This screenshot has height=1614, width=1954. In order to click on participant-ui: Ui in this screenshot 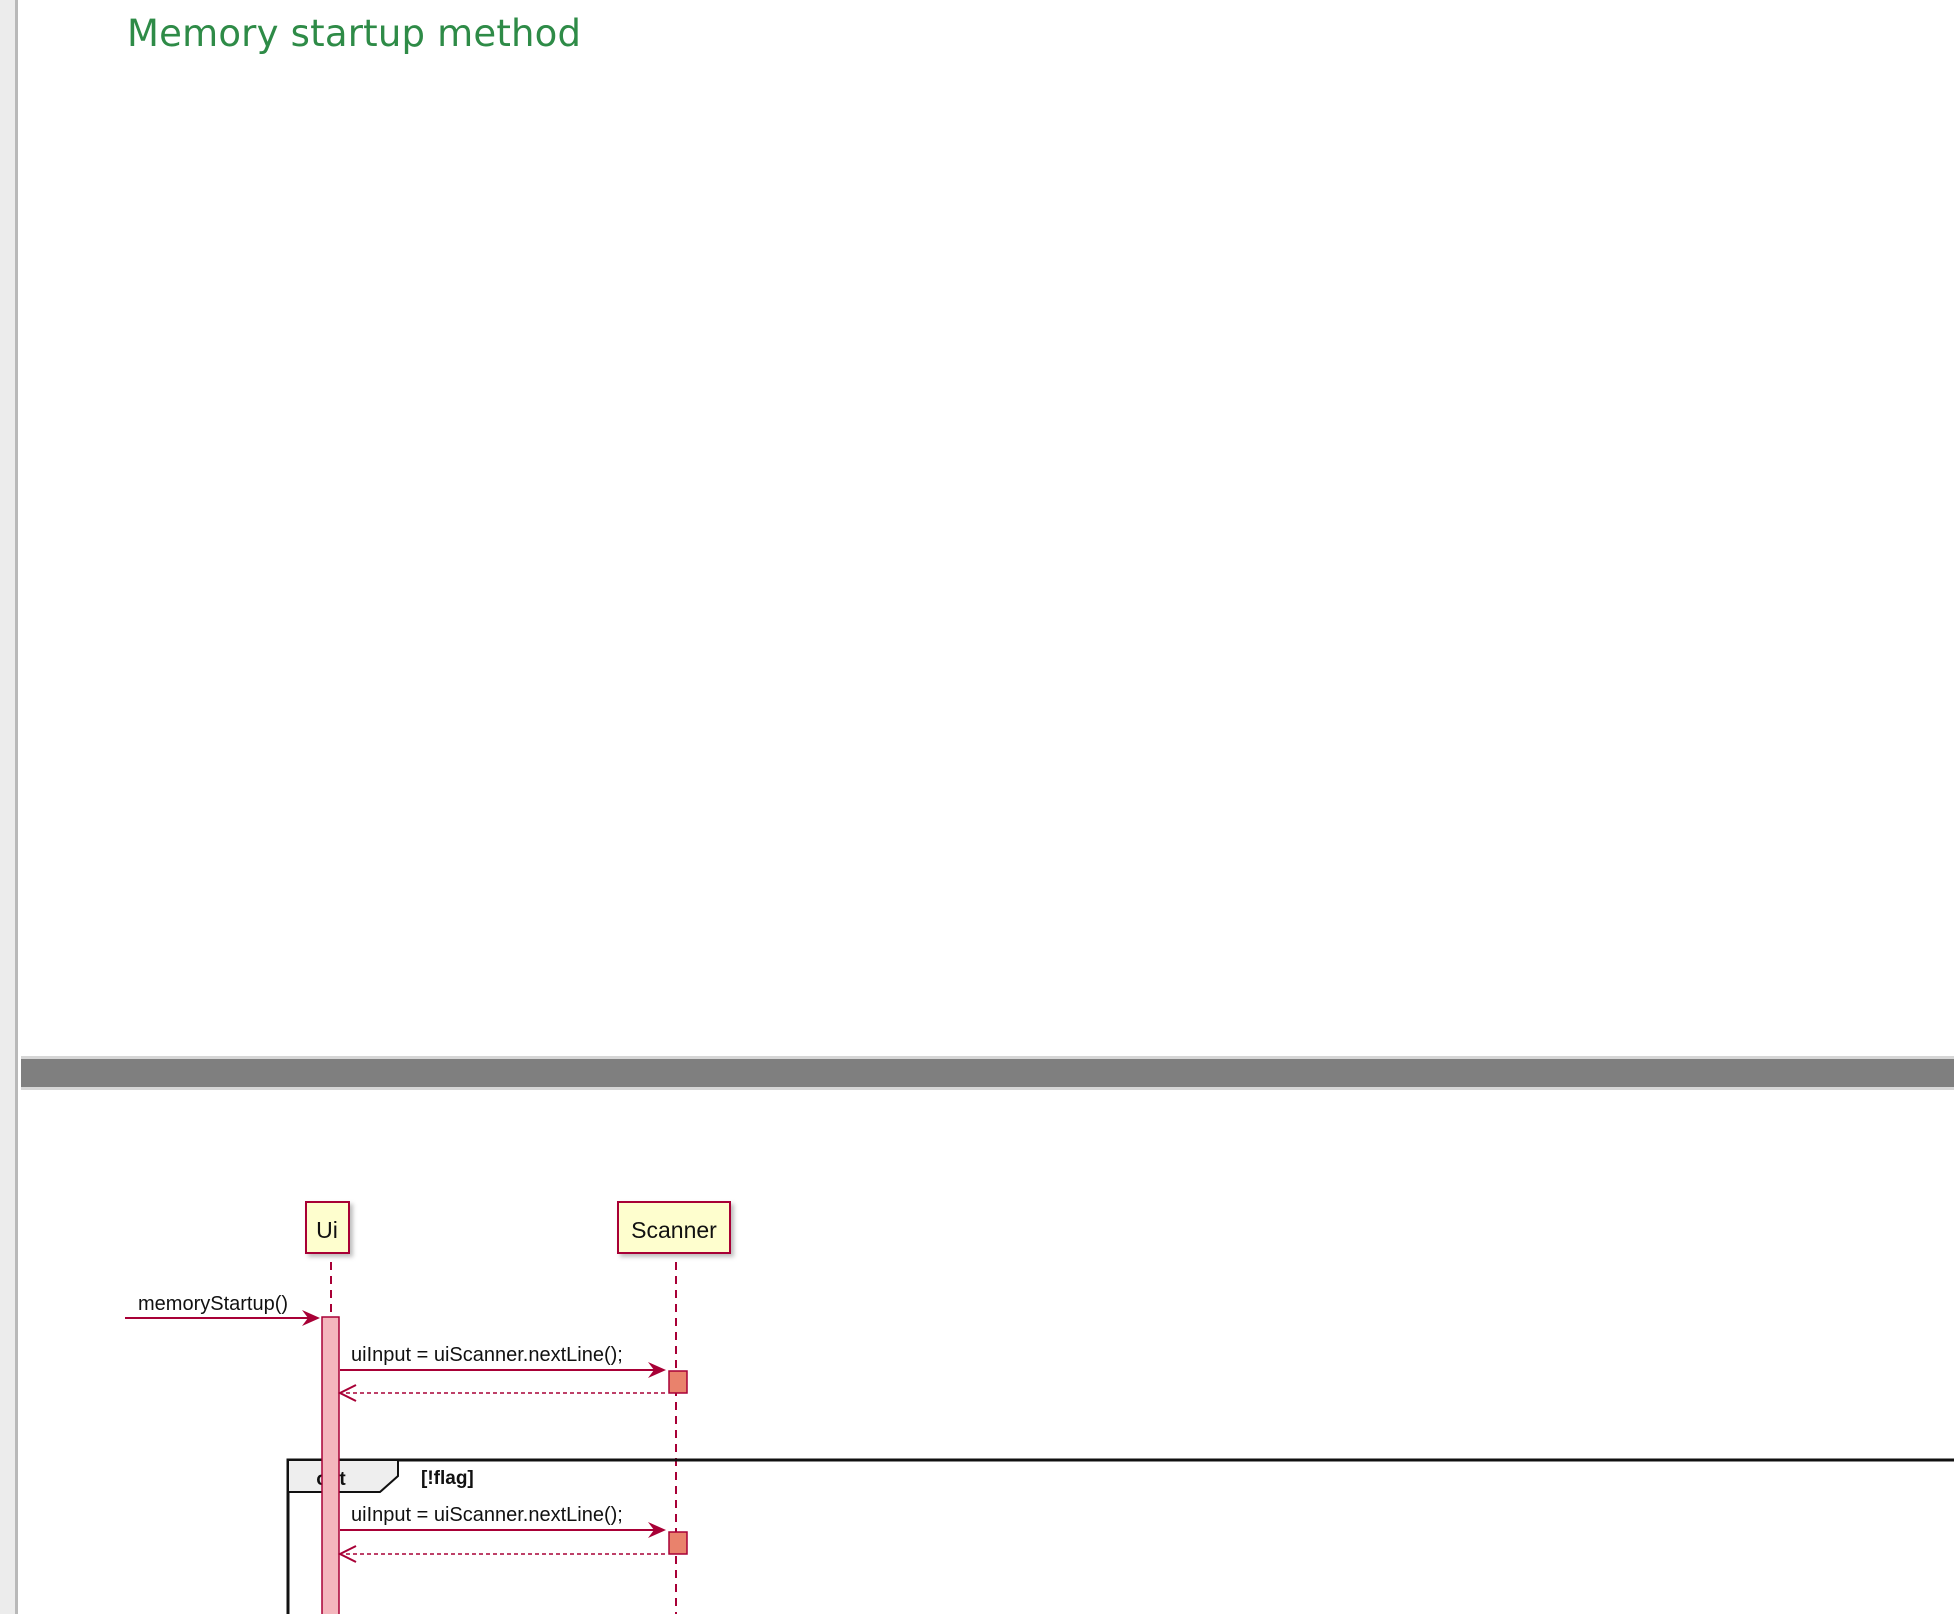, I will do `click(327, 1227)`.